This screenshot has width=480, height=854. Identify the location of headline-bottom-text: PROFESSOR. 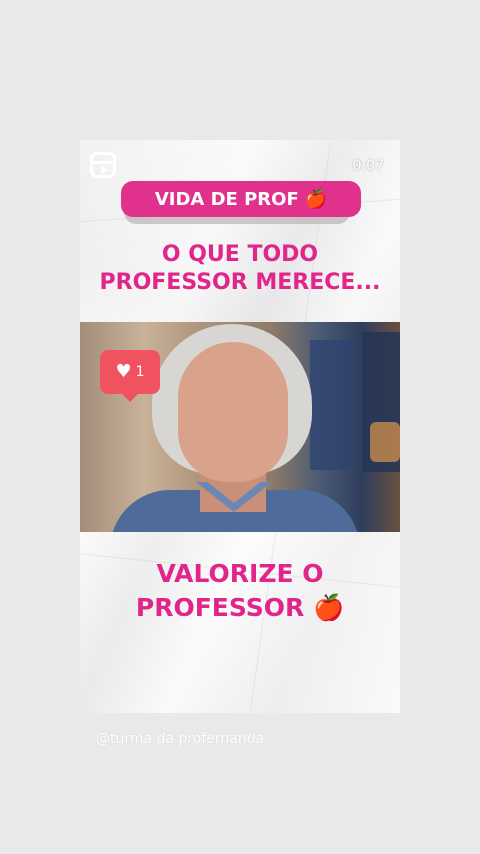
(220, 607).